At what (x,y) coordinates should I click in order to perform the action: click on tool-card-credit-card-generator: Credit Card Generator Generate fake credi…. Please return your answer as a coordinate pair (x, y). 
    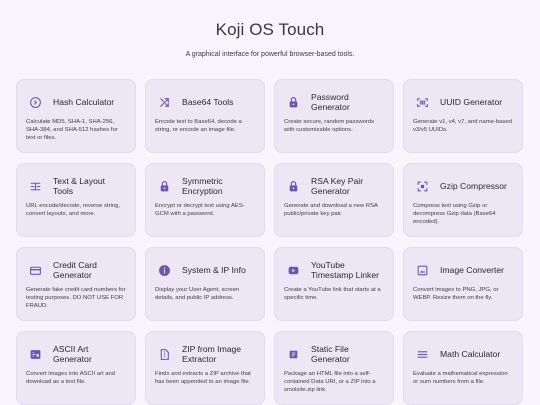
    Looking at the image, I should click on (76, 284).